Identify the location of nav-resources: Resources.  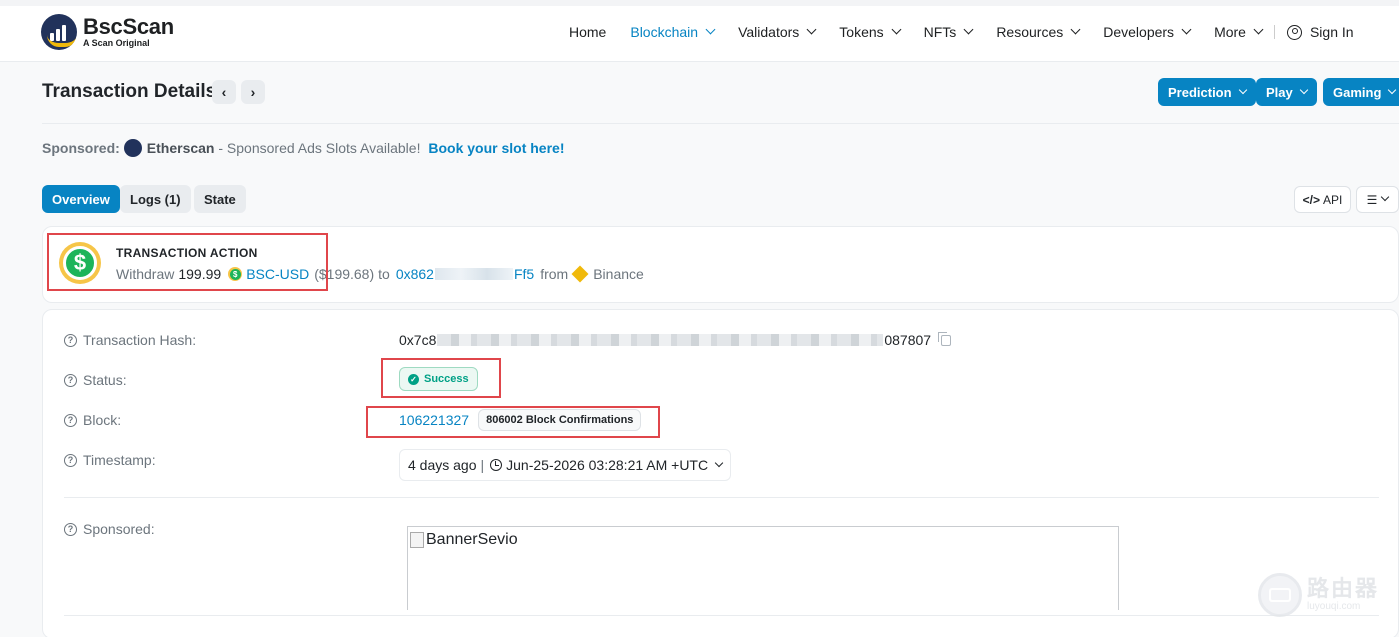
(1038, 32).